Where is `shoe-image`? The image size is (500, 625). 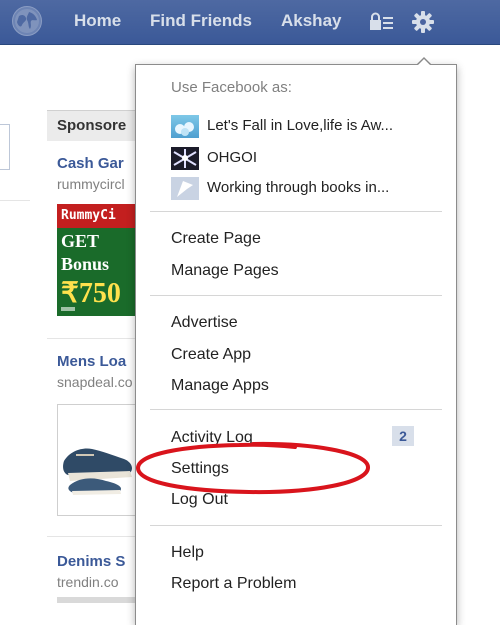 shoe-image is located at coordinates (97, 460).